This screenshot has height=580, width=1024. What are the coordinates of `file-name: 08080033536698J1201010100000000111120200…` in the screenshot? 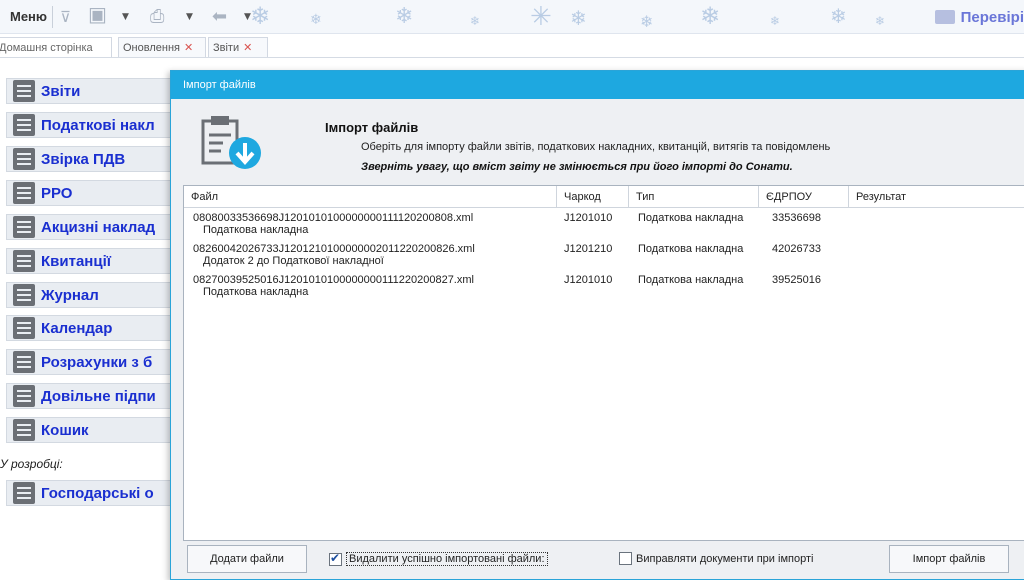 It's located at (333, 218).